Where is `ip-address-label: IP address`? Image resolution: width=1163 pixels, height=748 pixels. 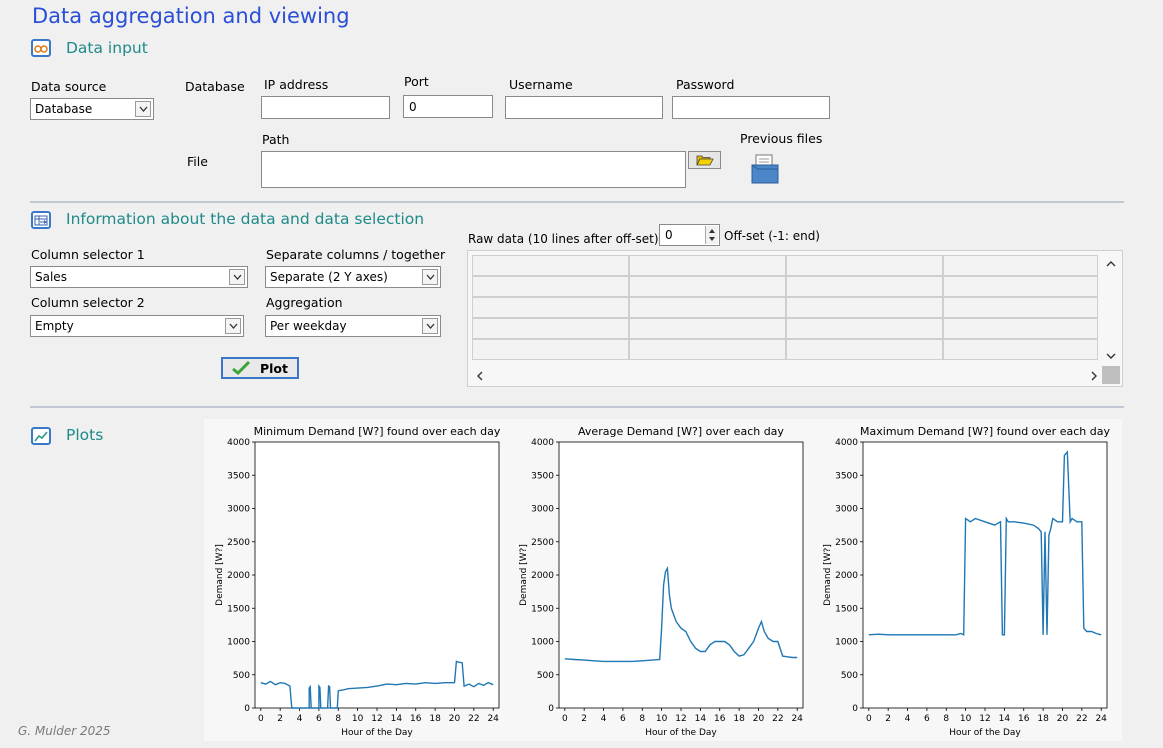
ip-address-label: IP address is located at coordinates (296, 84).